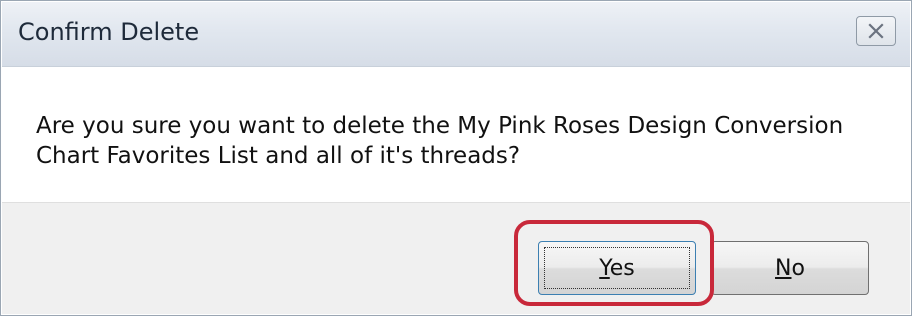  I want to click on close-button, so click(876, 31).